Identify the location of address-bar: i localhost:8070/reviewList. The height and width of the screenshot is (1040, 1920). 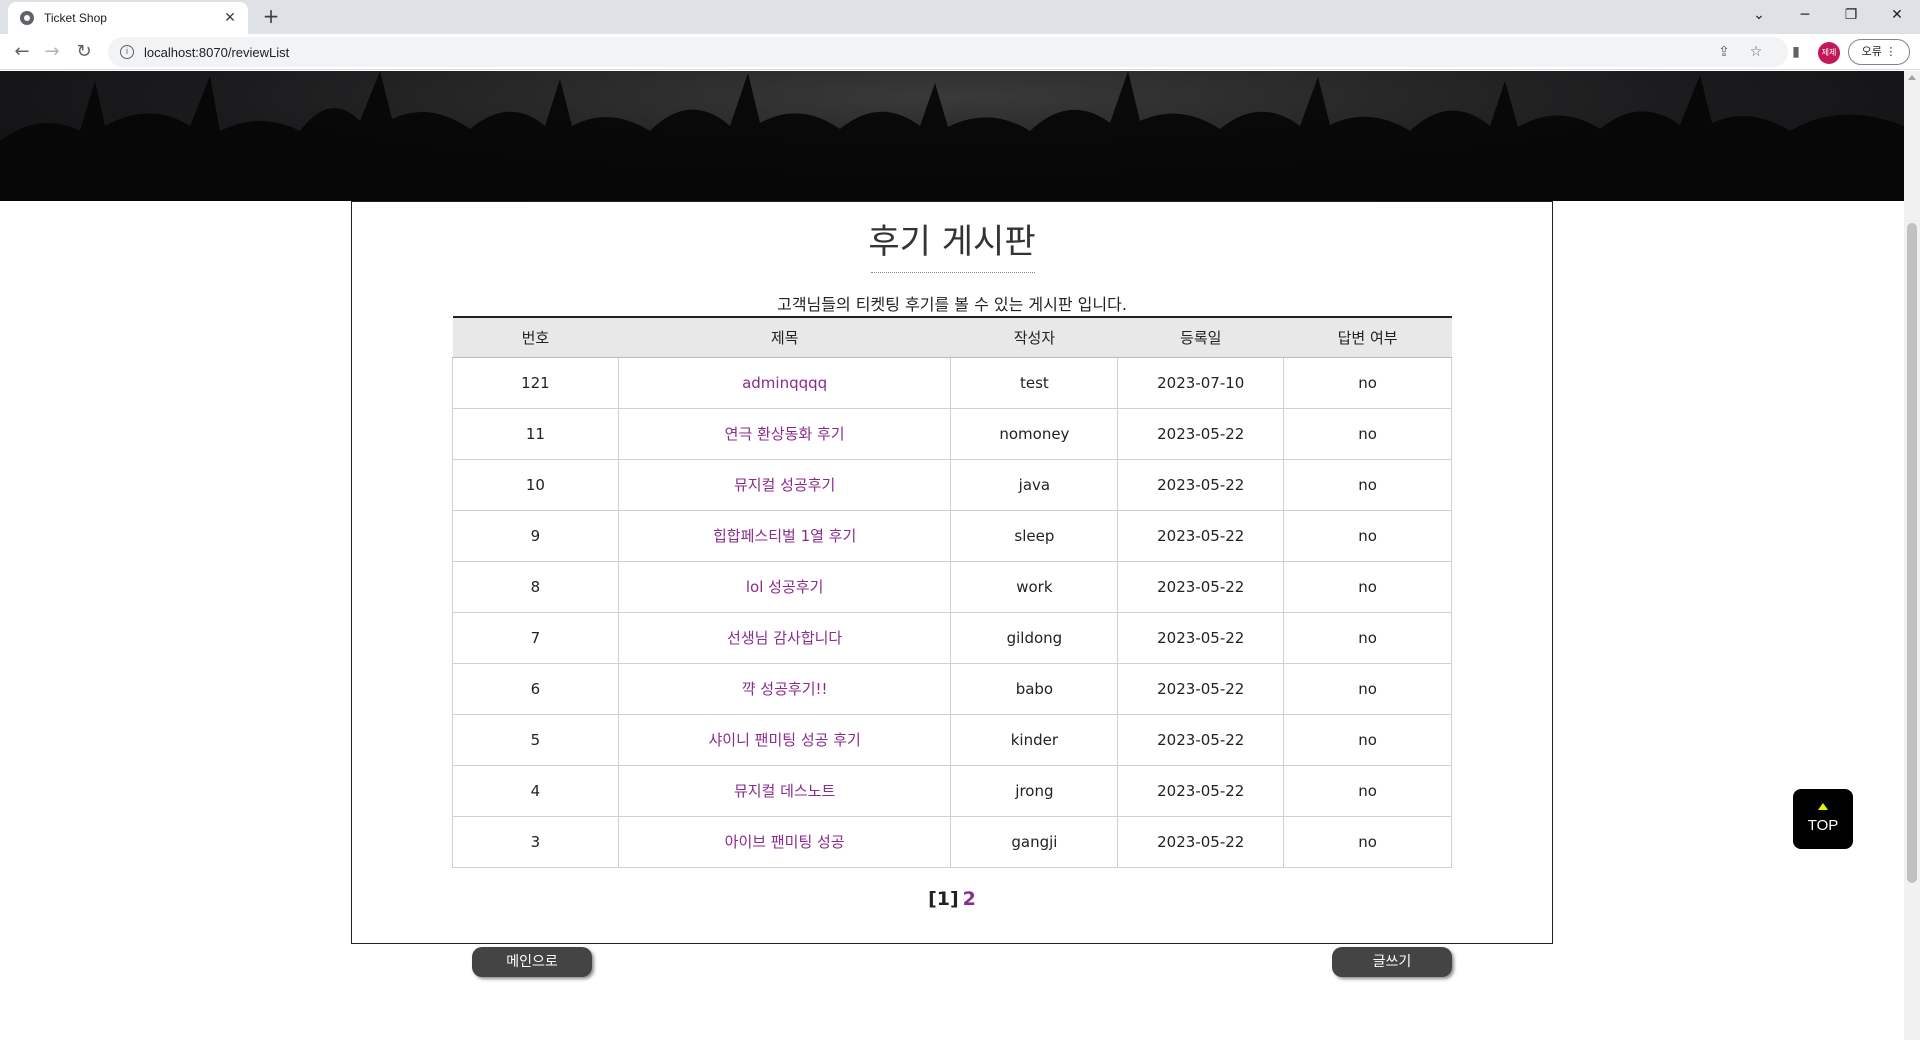
(948, 52).